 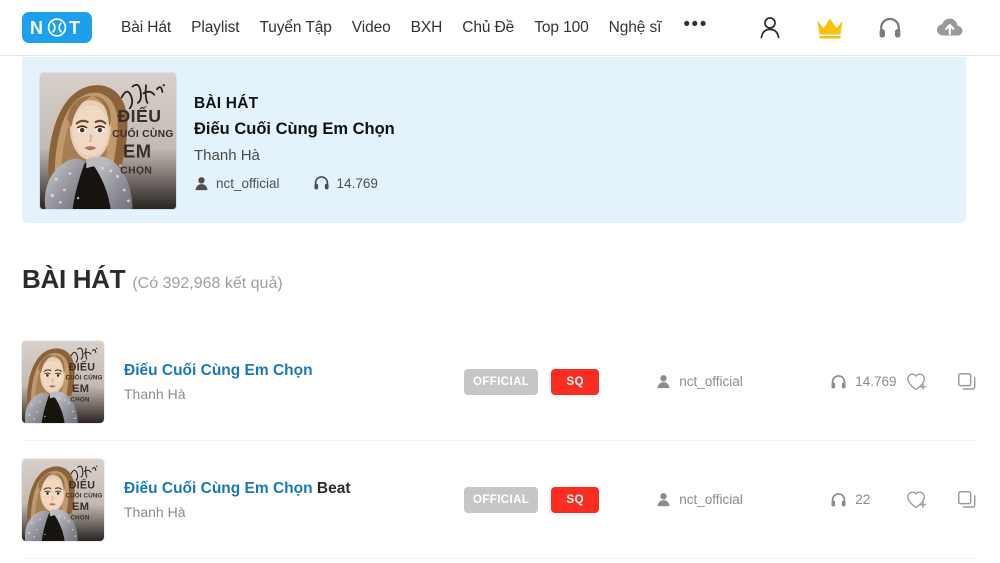 I want to click on section-heading: BÀI HÁT (Có 392,968 kết quả), so click(x=152, y=279).